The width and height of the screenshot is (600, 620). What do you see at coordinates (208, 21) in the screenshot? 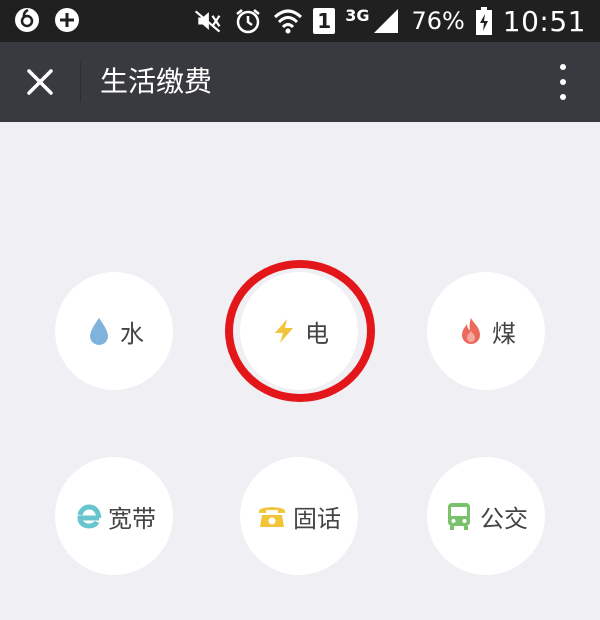
I see `mute-vibrate-icon` at bounding box center [208, 21].